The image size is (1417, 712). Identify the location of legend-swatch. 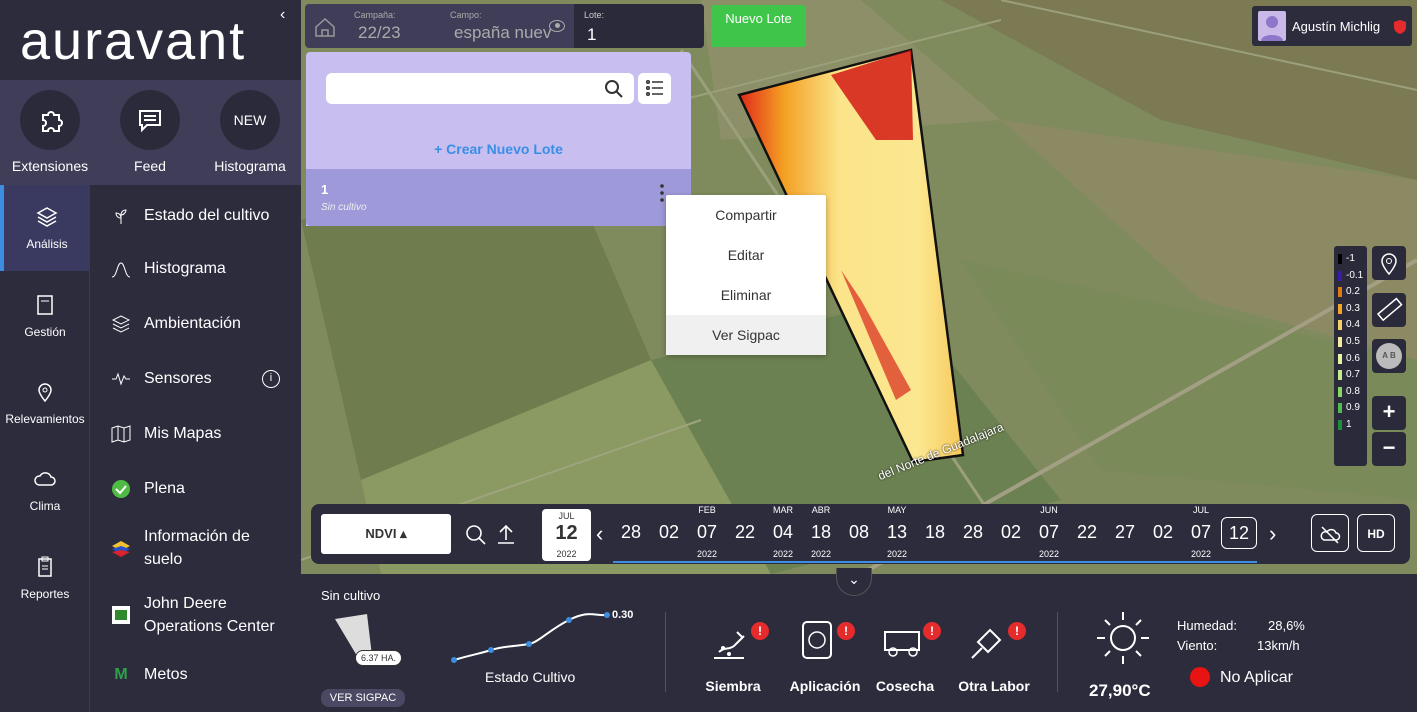
(1340, 325).